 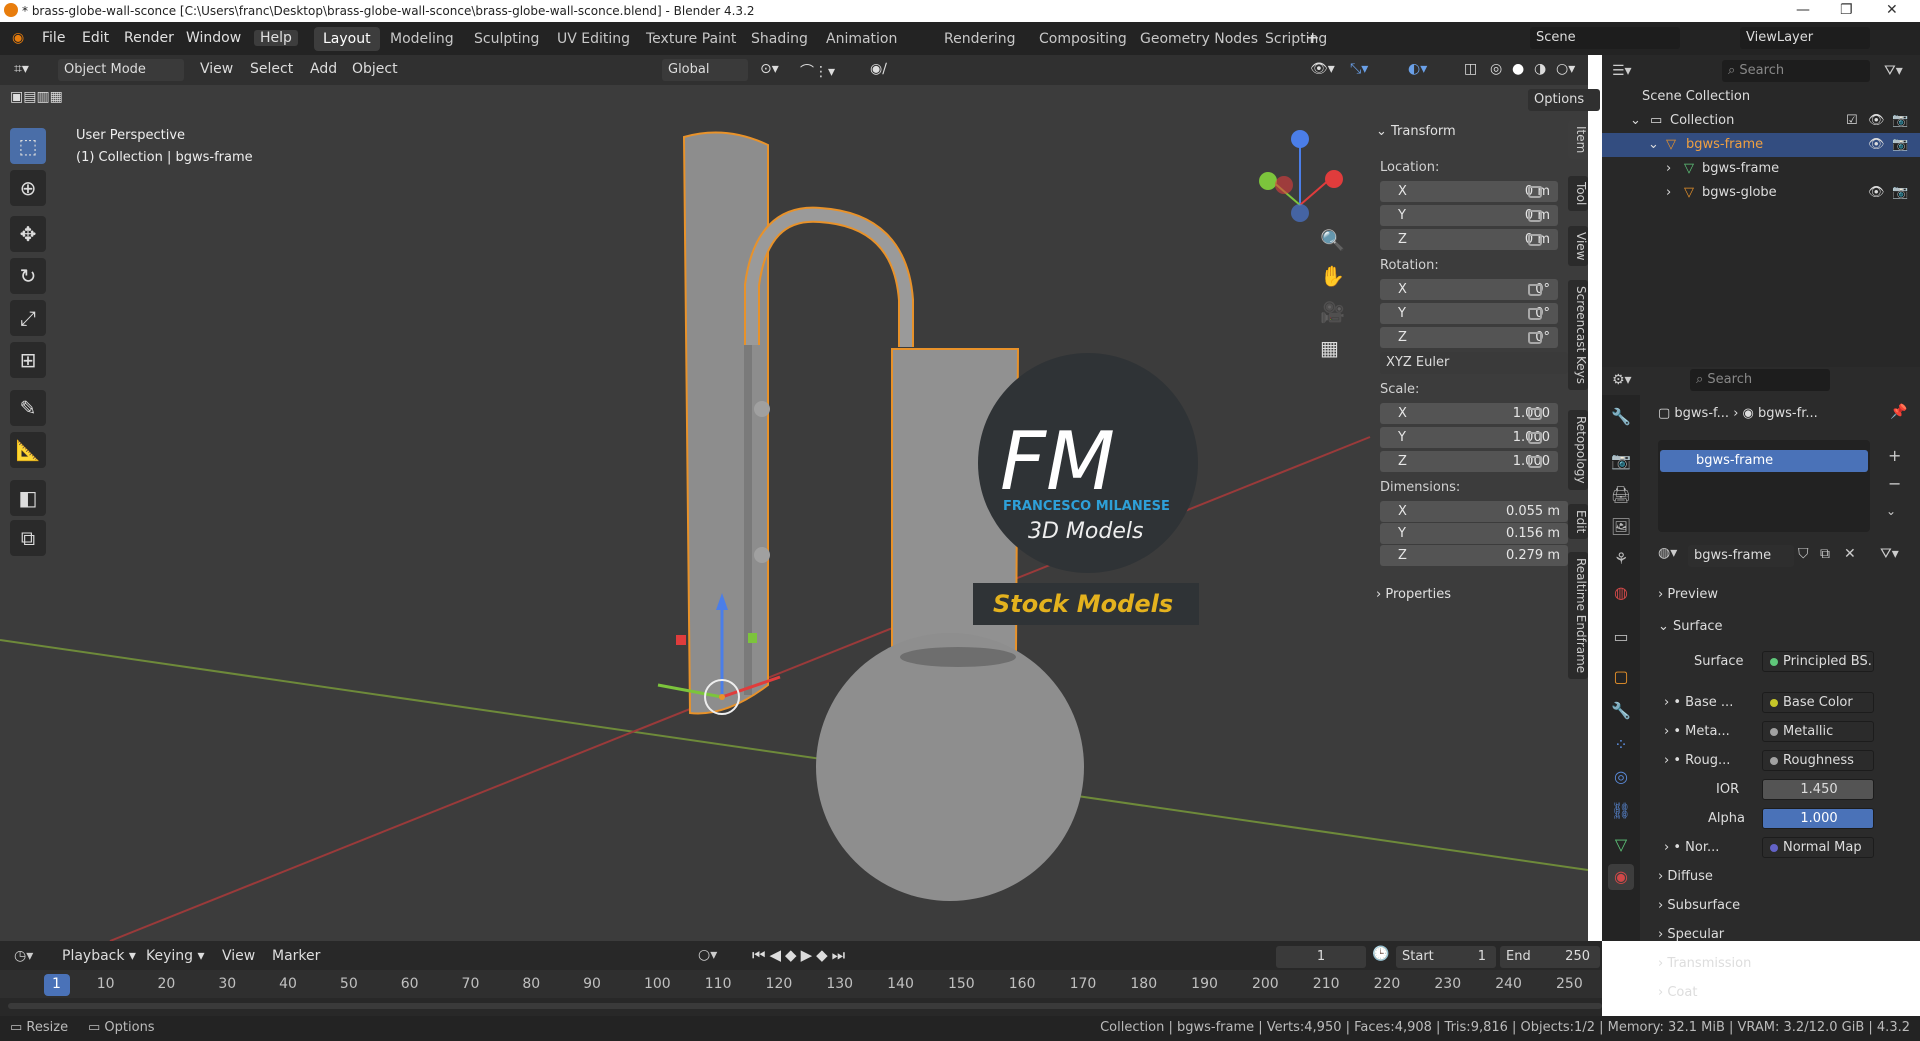 I want to click on add-slot-button: +, so click(x=1894, y=455).